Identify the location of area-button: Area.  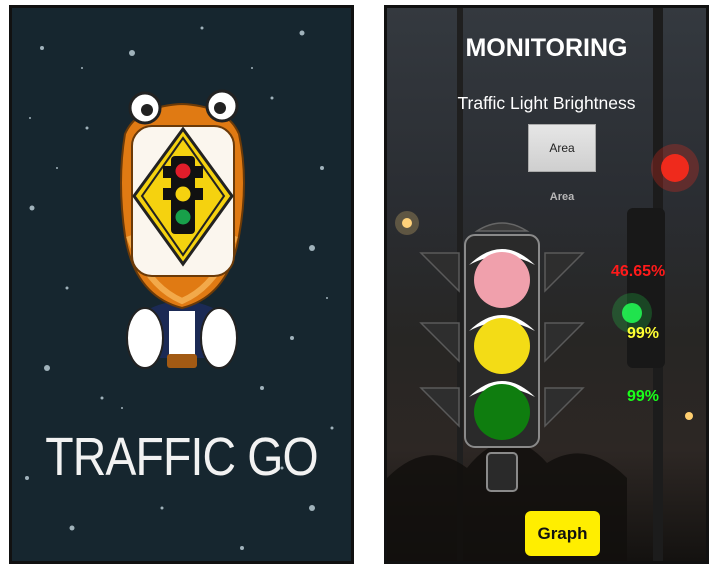
(562, 148).